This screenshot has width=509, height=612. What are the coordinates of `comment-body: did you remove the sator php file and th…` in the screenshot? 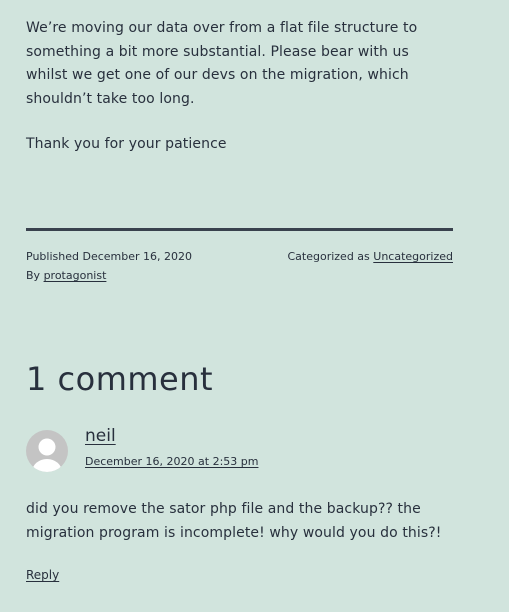 It's located at (234, 521).